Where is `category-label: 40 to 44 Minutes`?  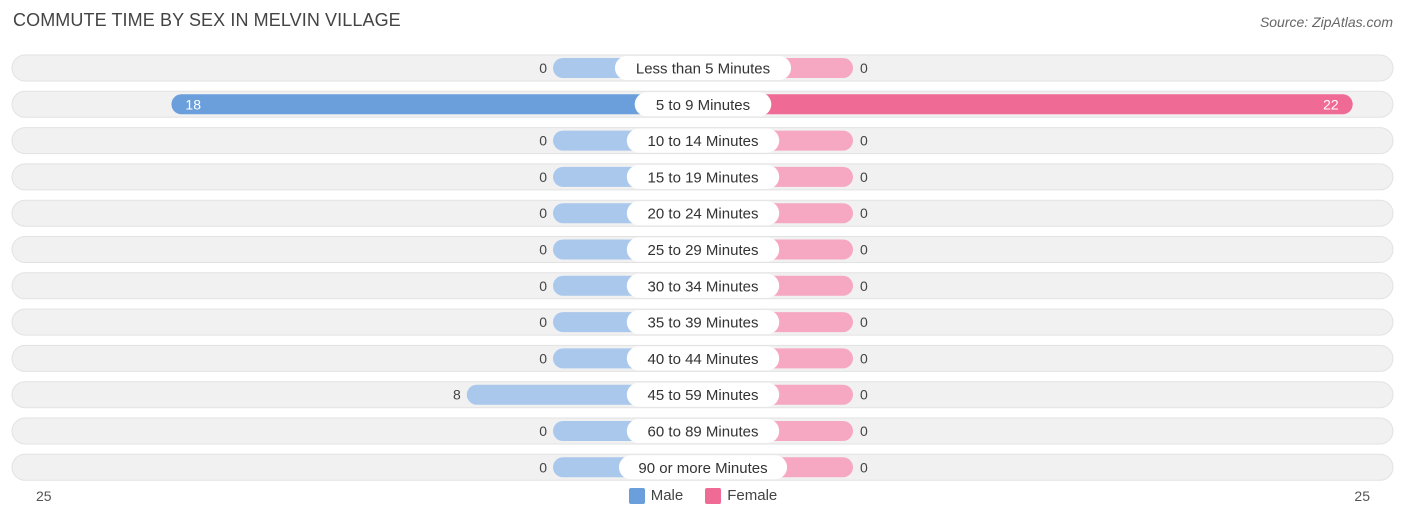 category-label: 40 to 44 Minutes is located at coordinates (703, 359).